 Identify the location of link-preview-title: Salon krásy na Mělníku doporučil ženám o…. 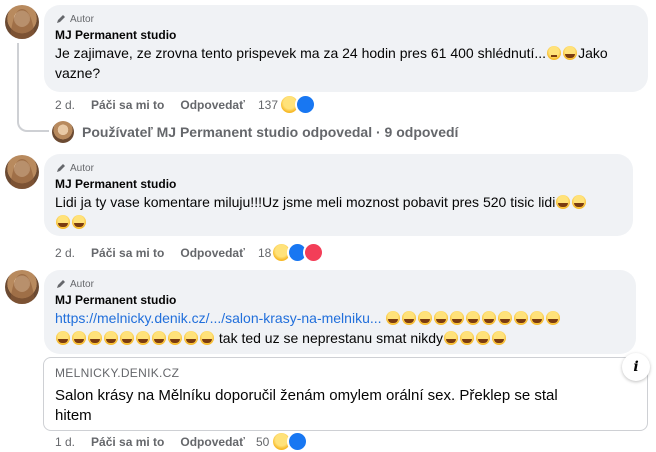
(325, 406).